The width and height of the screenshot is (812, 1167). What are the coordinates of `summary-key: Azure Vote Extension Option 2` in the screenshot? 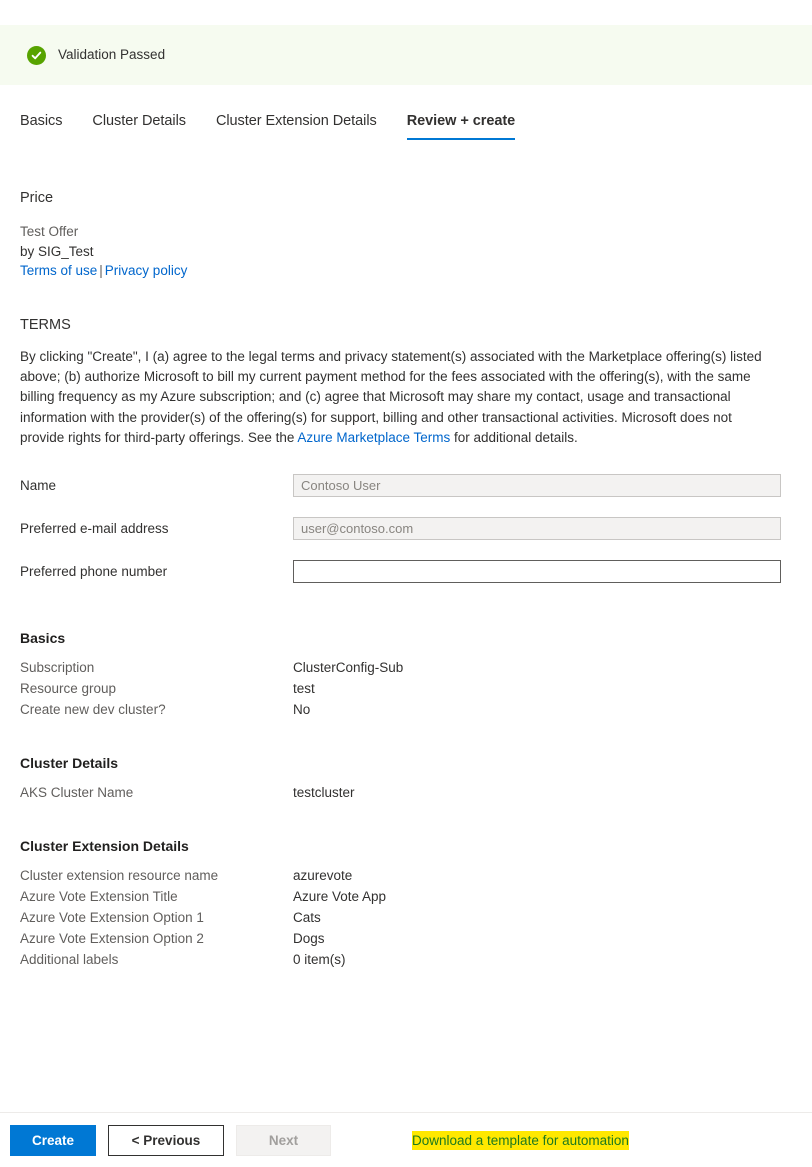 It's located at (112, 939).